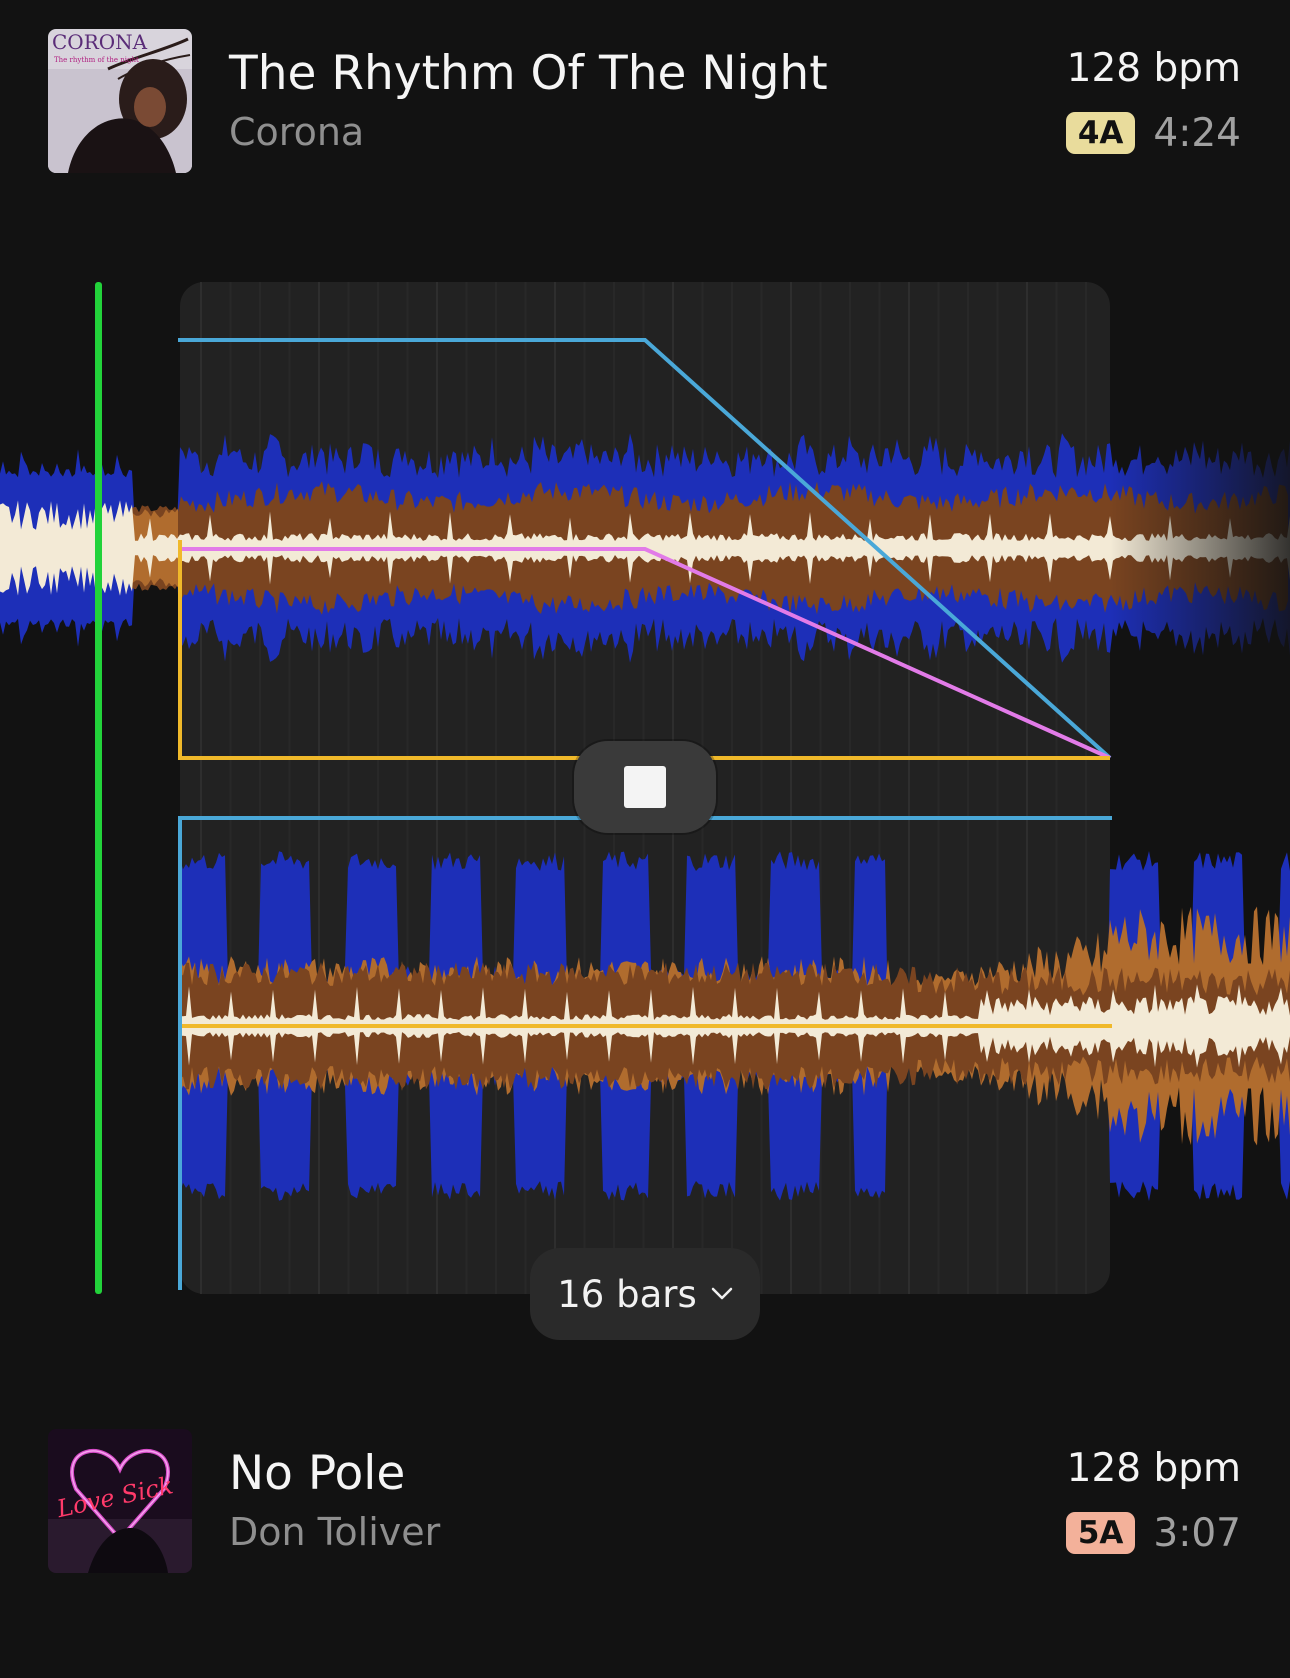  I want to click on track-meta: 5A 3:07, so click(1153, 1533).